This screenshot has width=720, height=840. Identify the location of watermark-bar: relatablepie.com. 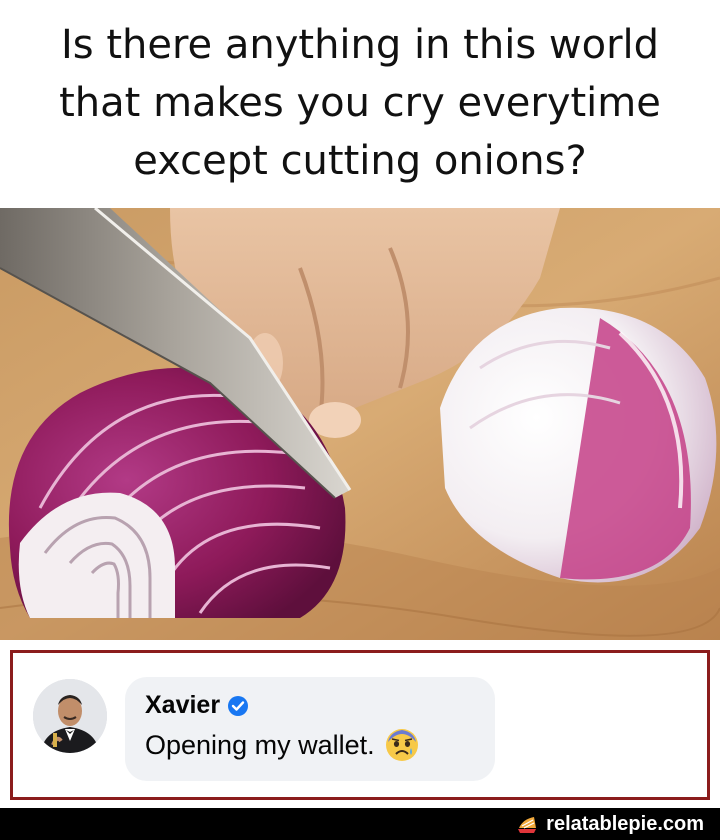
(360, 824).